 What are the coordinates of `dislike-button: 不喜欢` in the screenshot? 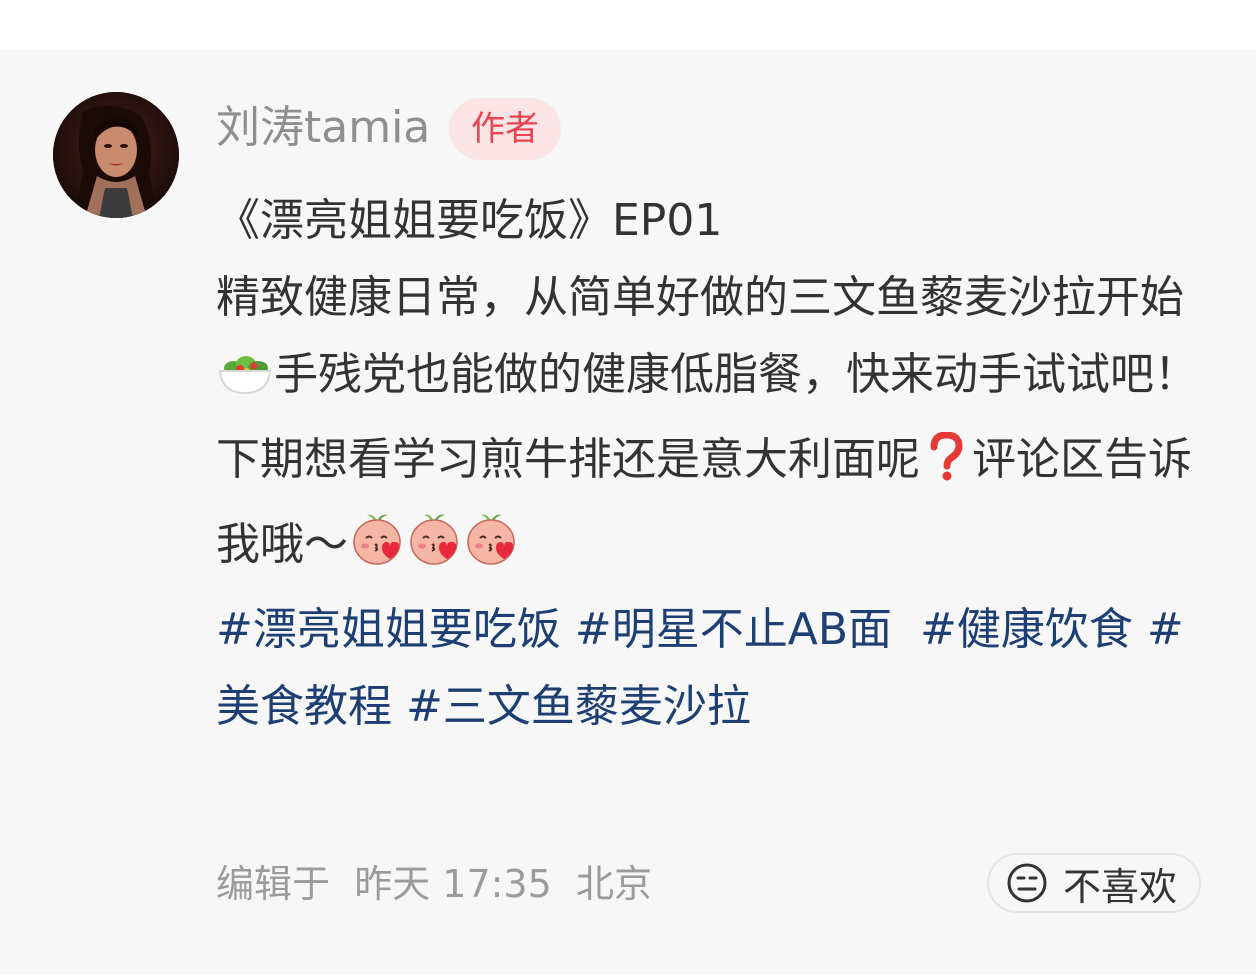 It's located at (1094, 883).